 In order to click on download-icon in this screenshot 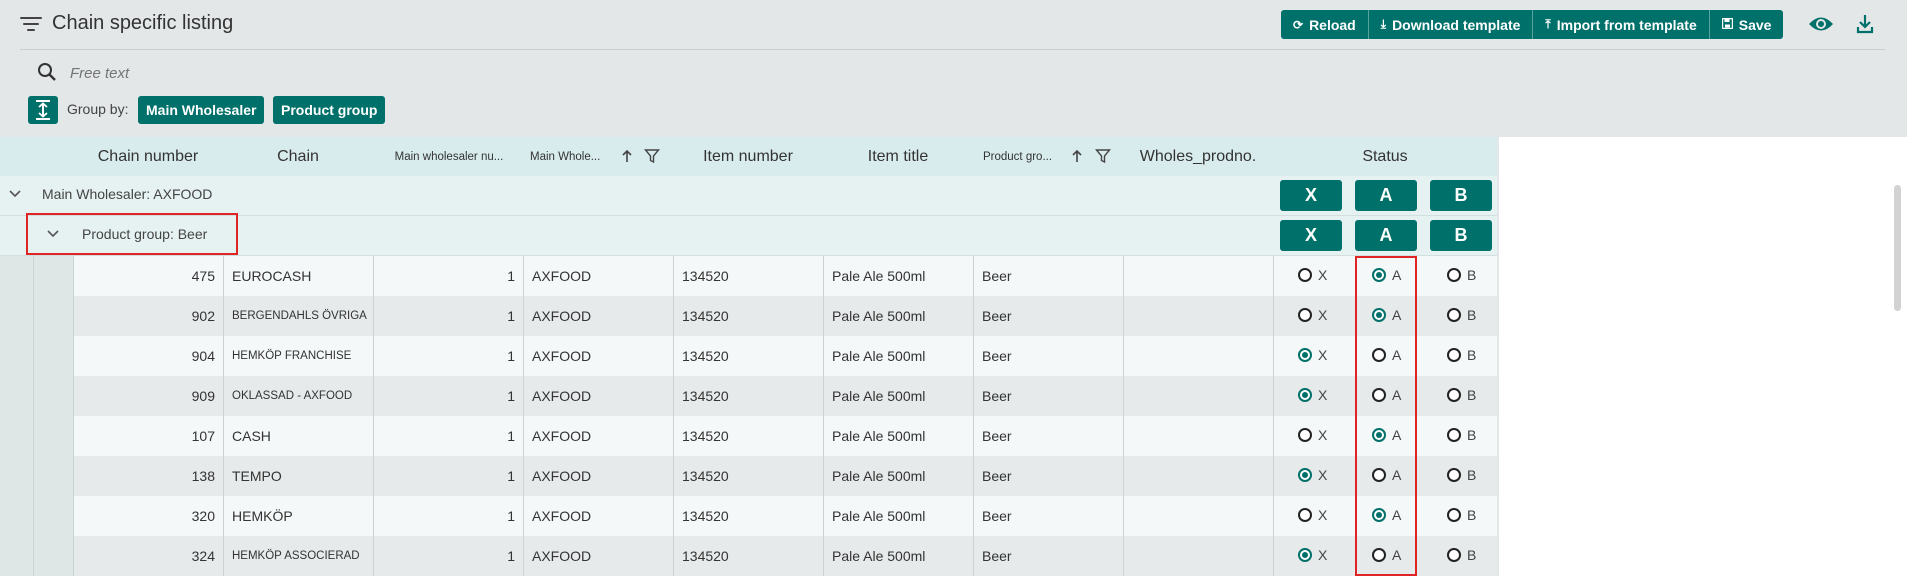, I will do `click(1865, 24)`.